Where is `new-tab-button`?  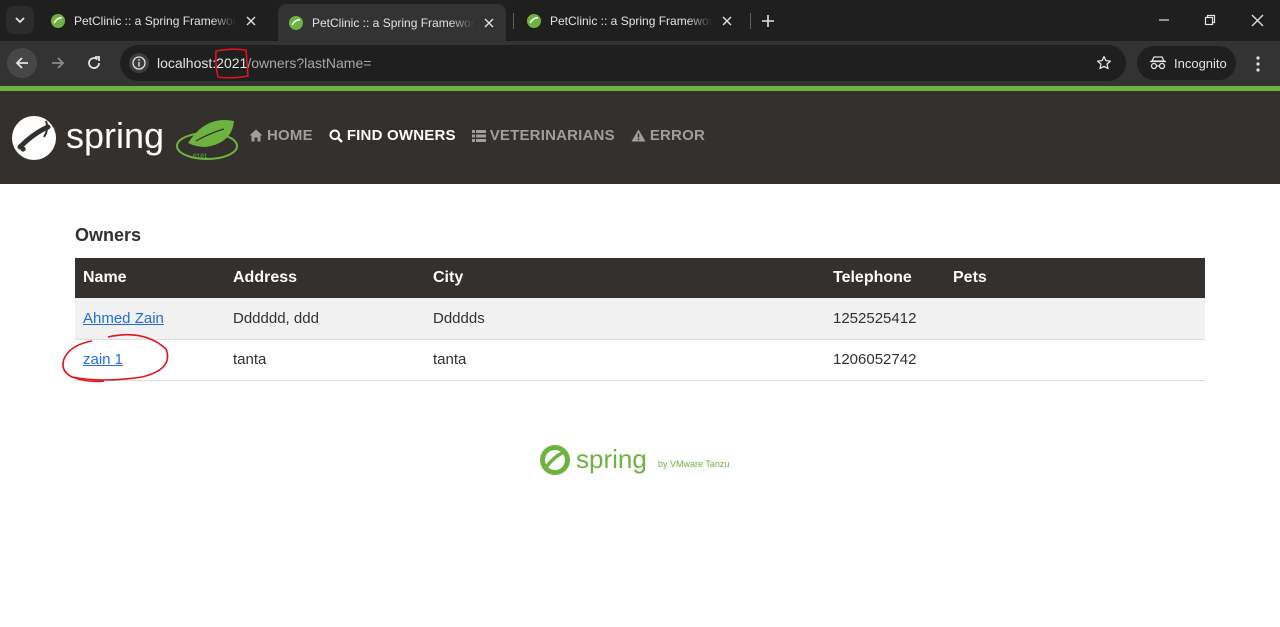
new-tab-button is located at coordinates (768, 21).